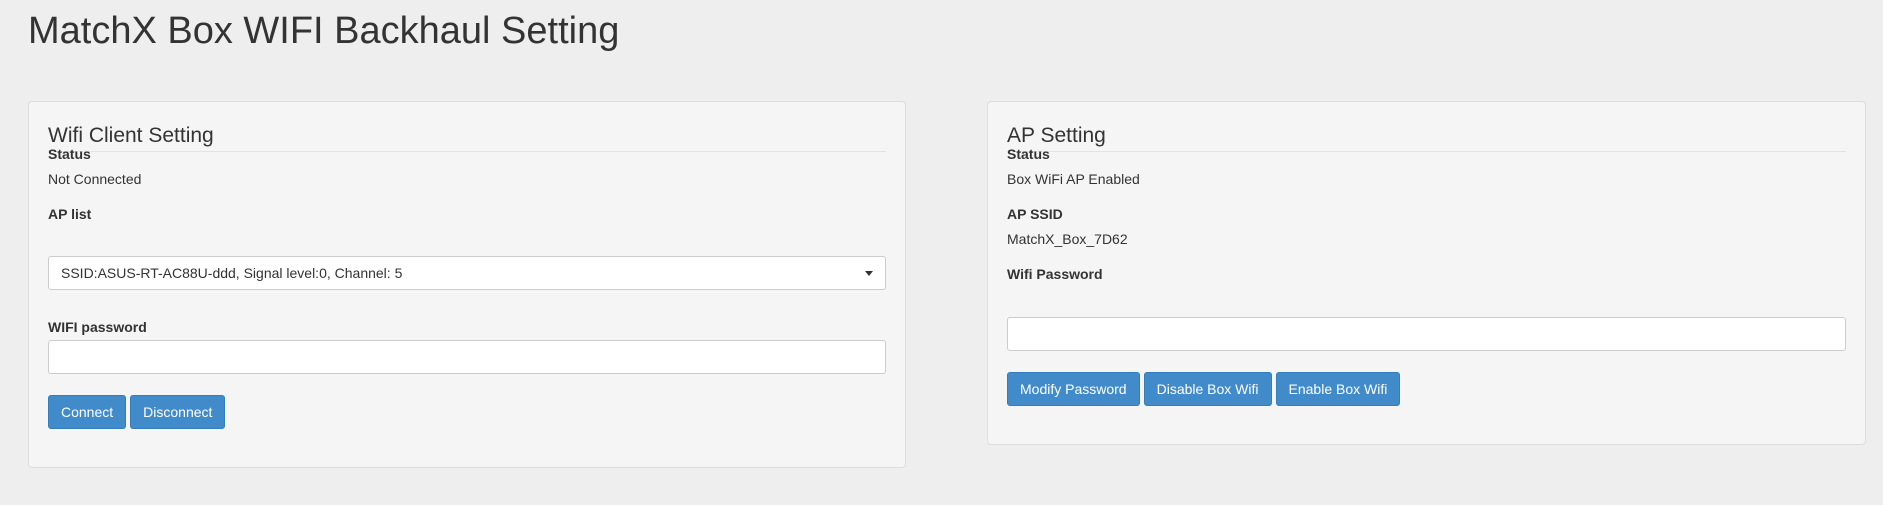  What do you see at coordinates (467, 357) in the screenshot?
I see `wifi-password-input` at bounding box center [467, 357].